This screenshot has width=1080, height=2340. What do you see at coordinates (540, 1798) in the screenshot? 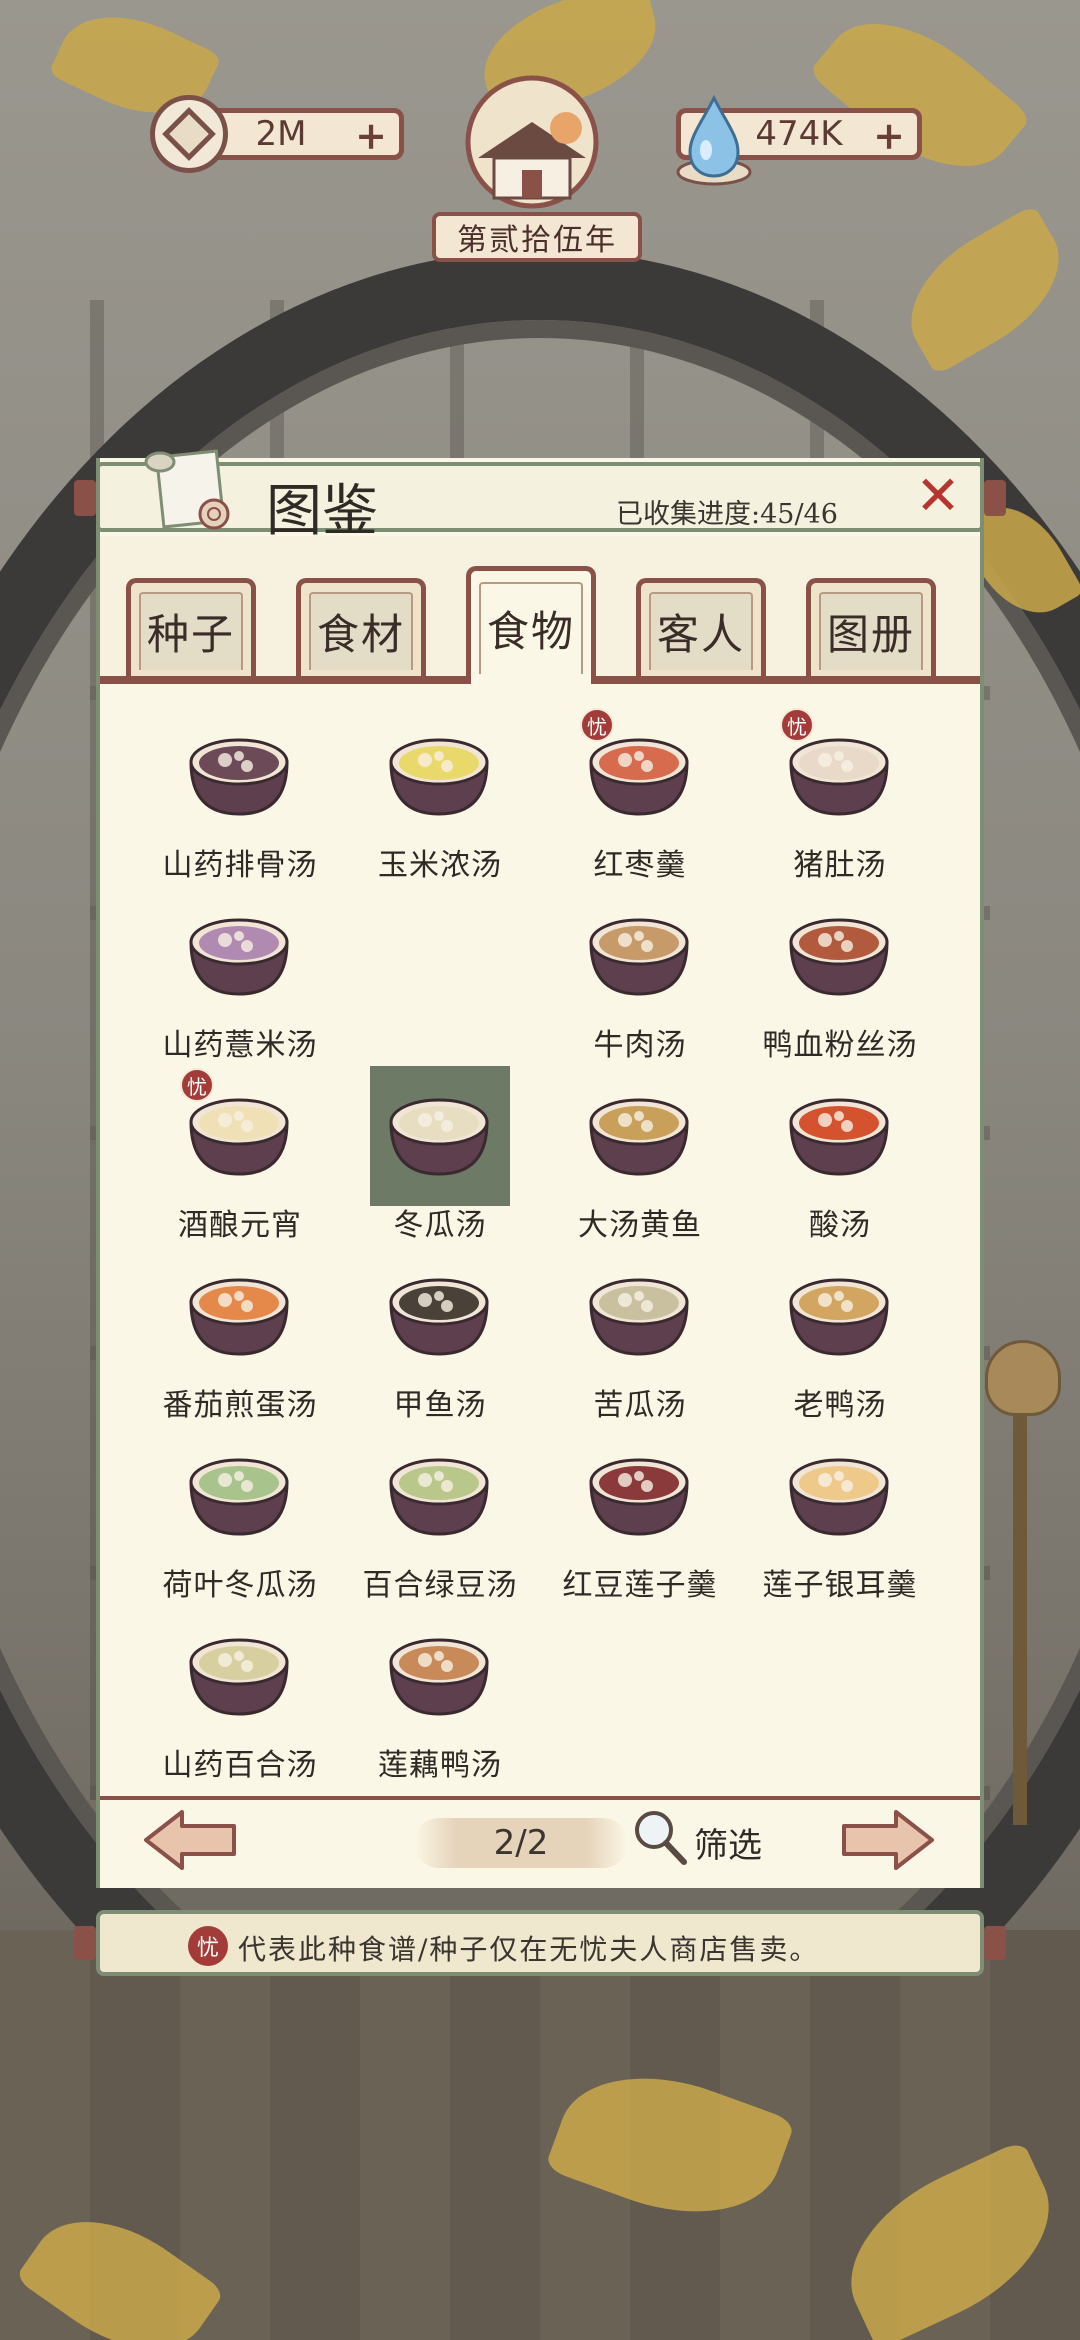
I see `grid-separator` at bounding box center [540, 1798].